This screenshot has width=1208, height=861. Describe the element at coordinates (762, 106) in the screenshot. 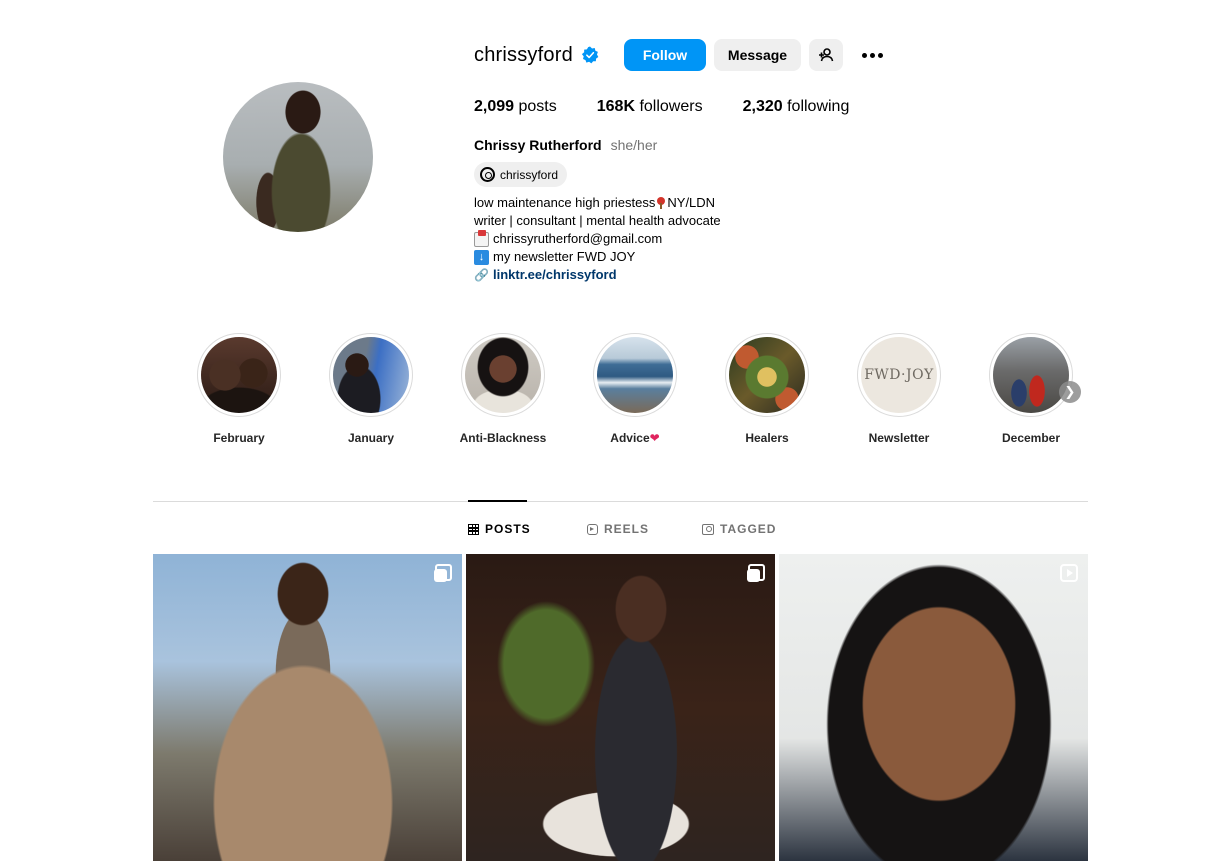

I see `following-count: 2,320` at that location.